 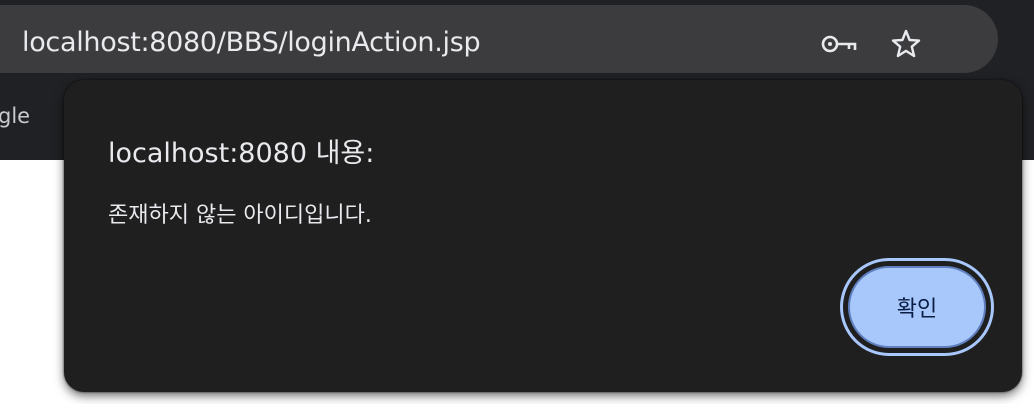 I want to click on dialog-message: 존재하지 않는 아이디입니다., so click(x=240, y=215).